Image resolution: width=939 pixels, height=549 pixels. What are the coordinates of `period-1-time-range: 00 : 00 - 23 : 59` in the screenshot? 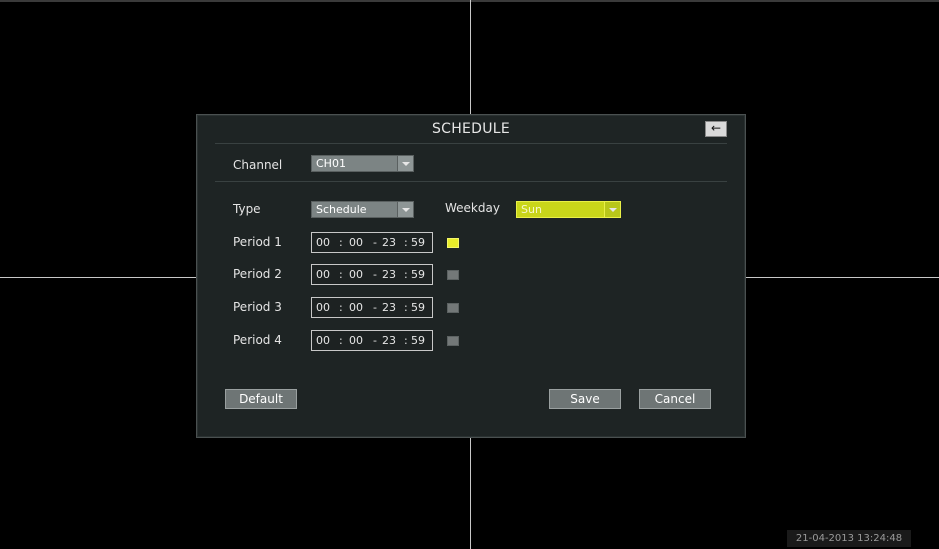 It's located at (372, 242).